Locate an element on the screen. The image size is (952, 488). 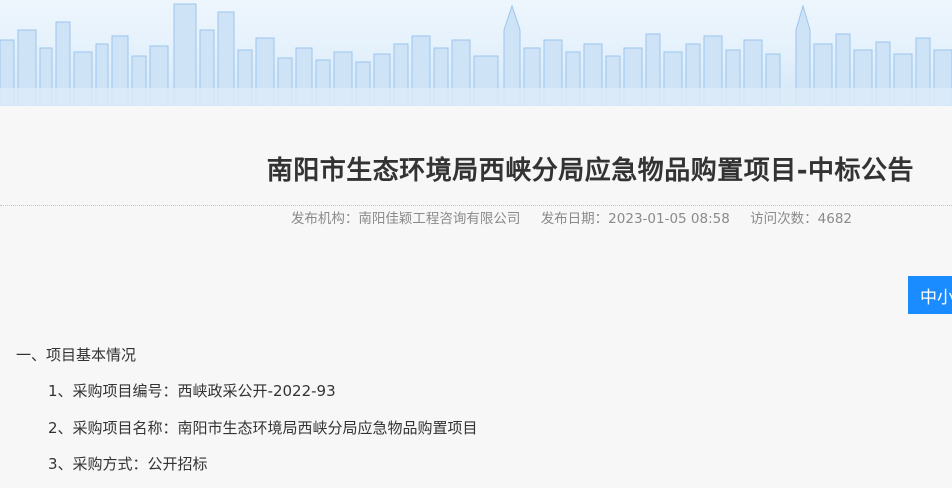
meta-visits: 访问次数：4682 is located at coordinates (801, 219).